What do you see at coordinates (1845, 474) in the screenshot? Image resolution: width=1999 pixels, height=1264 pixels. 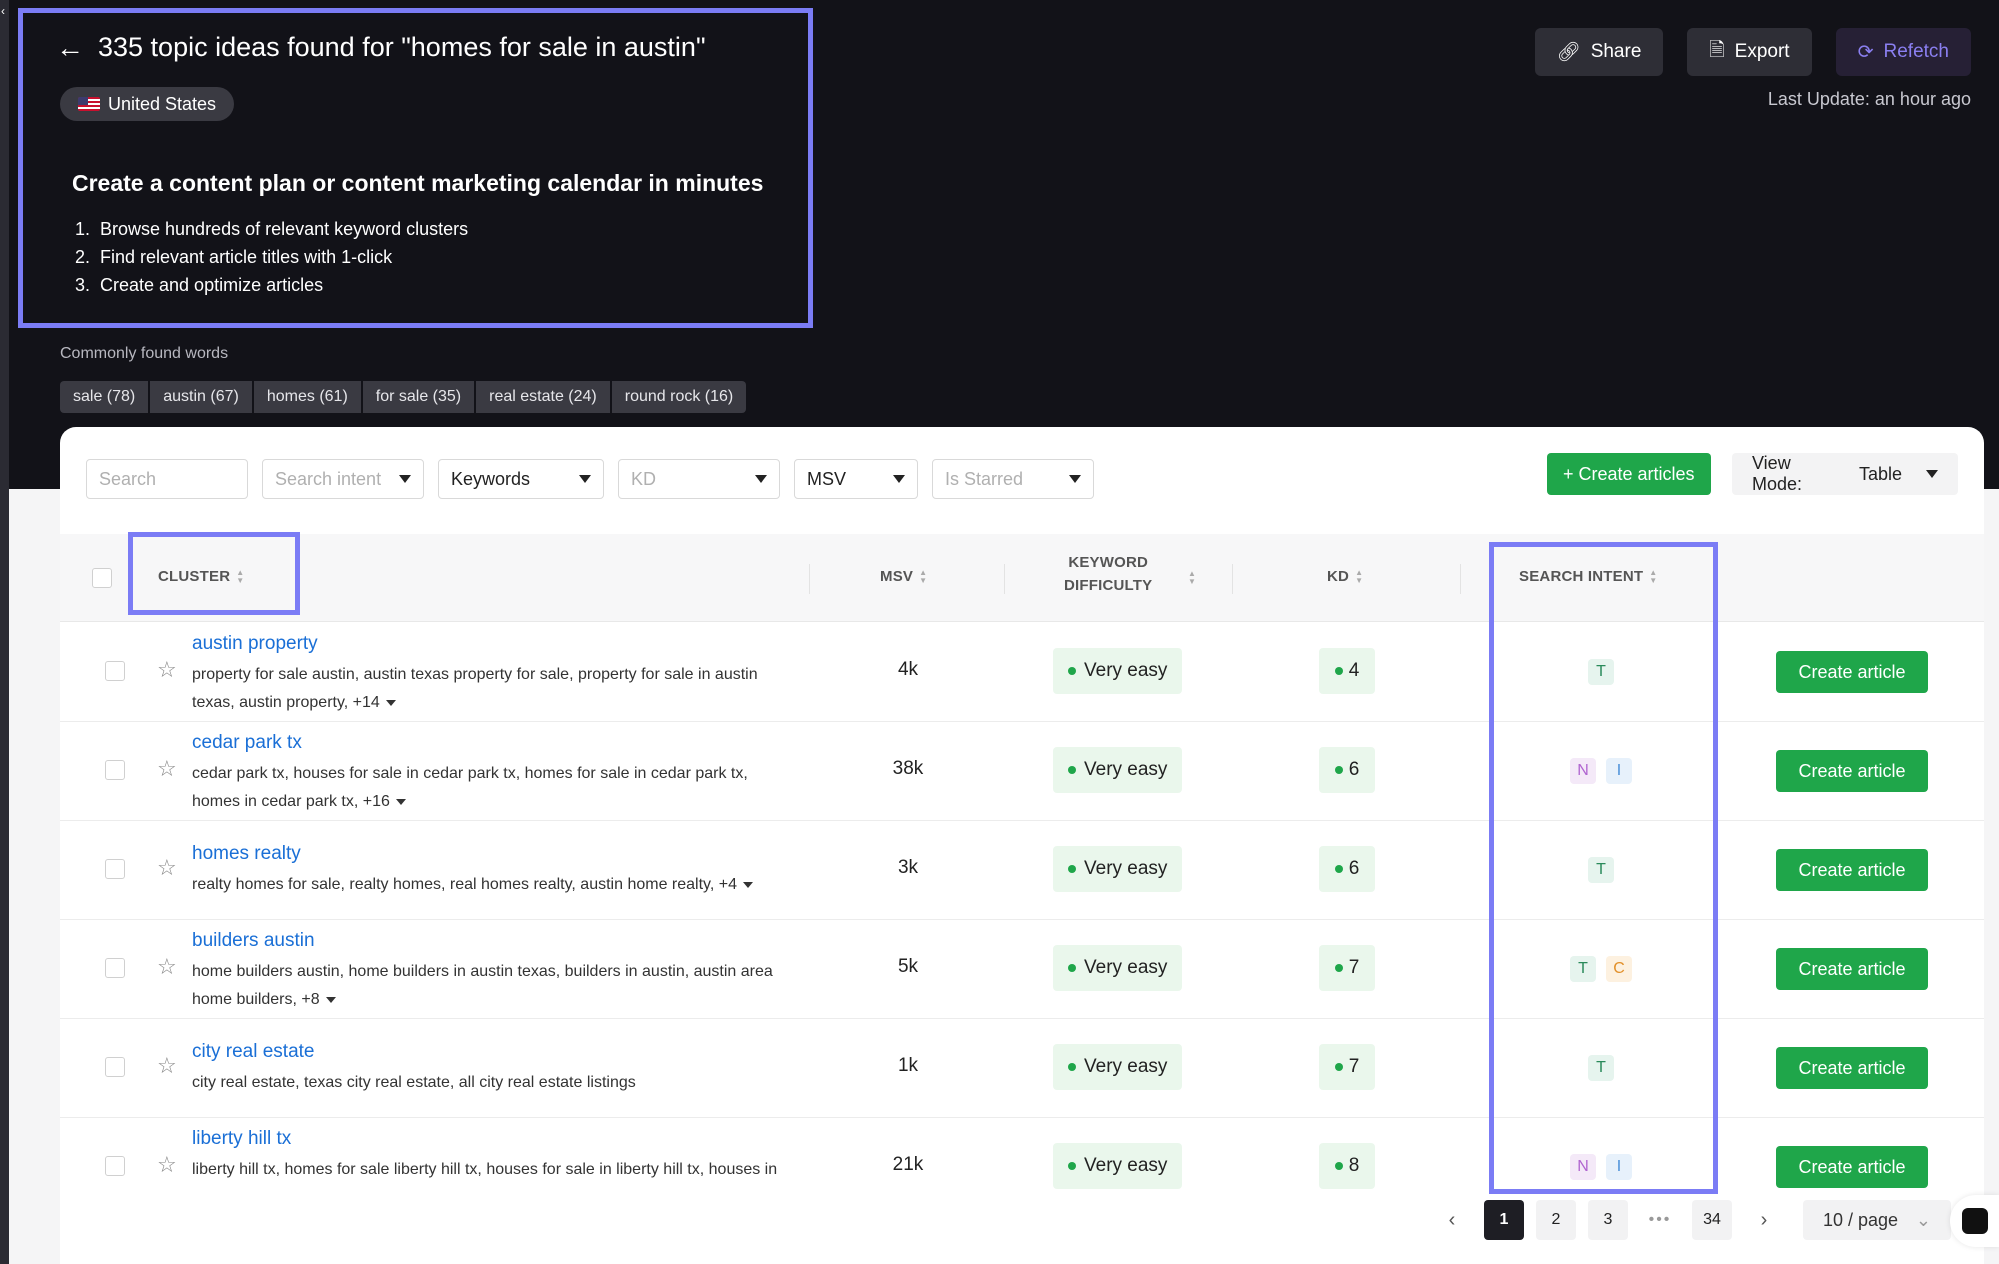 I see `view-mode-select: View Mode: Table` at bounding box center [1845, 474].